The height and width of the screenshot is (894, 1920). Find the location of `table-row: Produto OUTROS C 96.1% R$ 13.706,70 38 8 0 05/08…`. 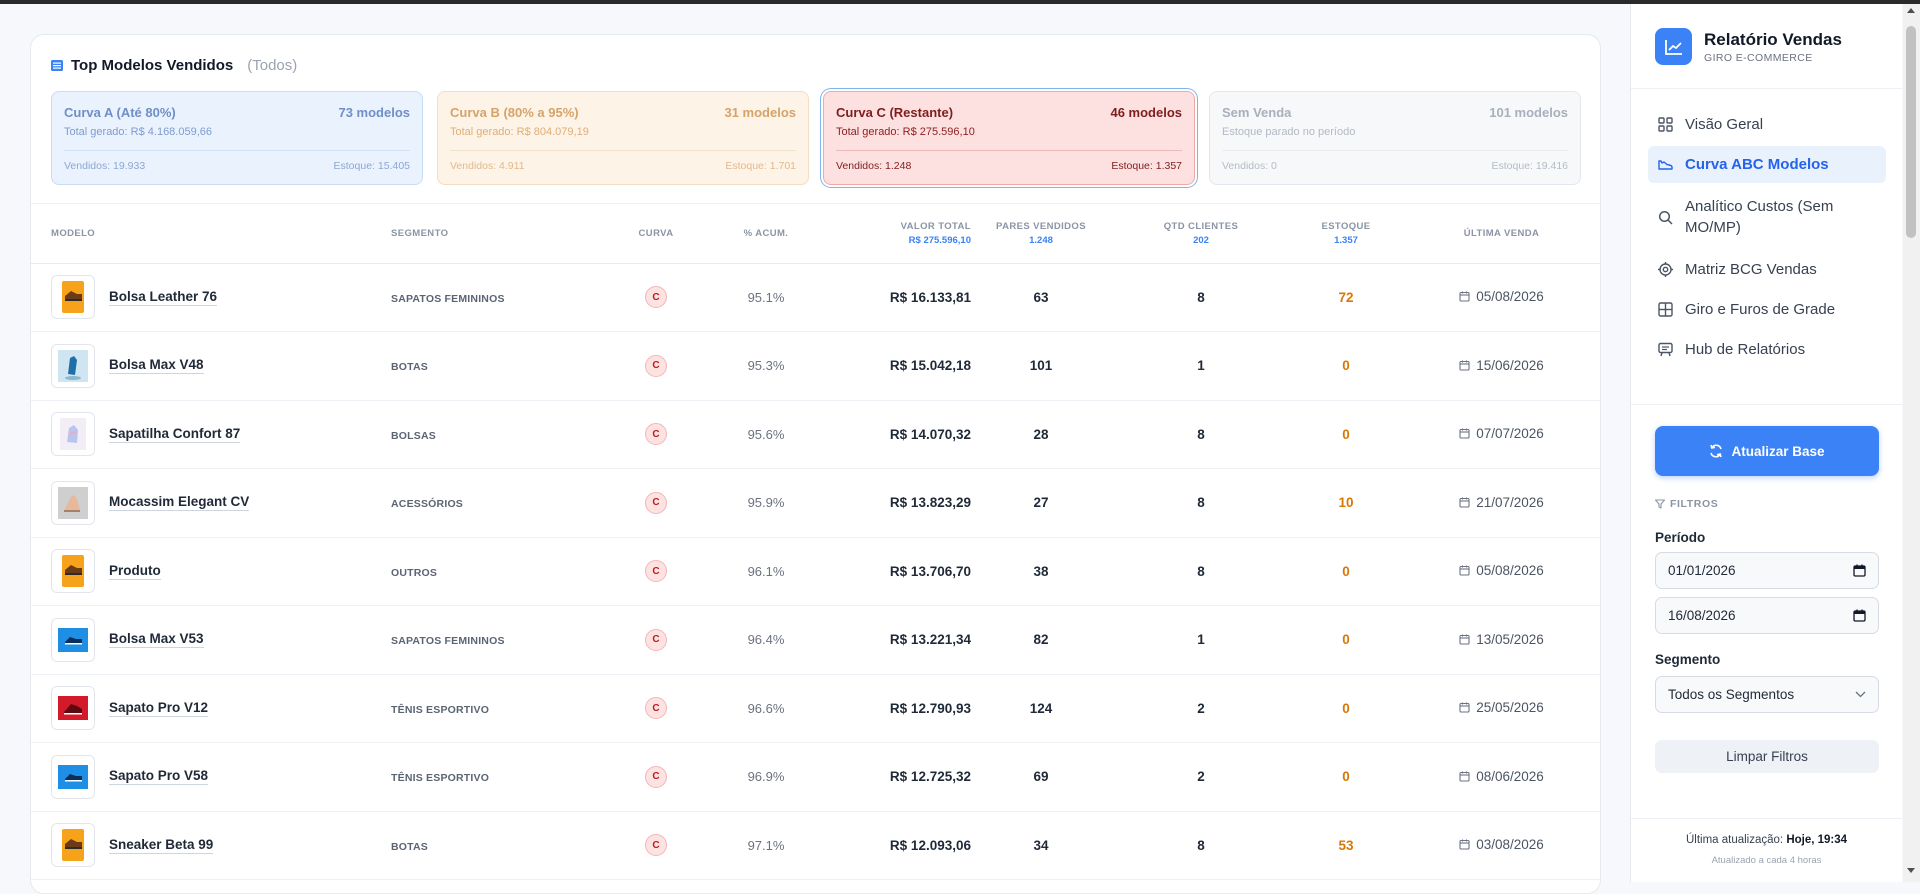

table-row: Produto OUTROS C 96.1% R$ 13.706,70 38 8 0 05/08… is located at coordinates (815, 571).